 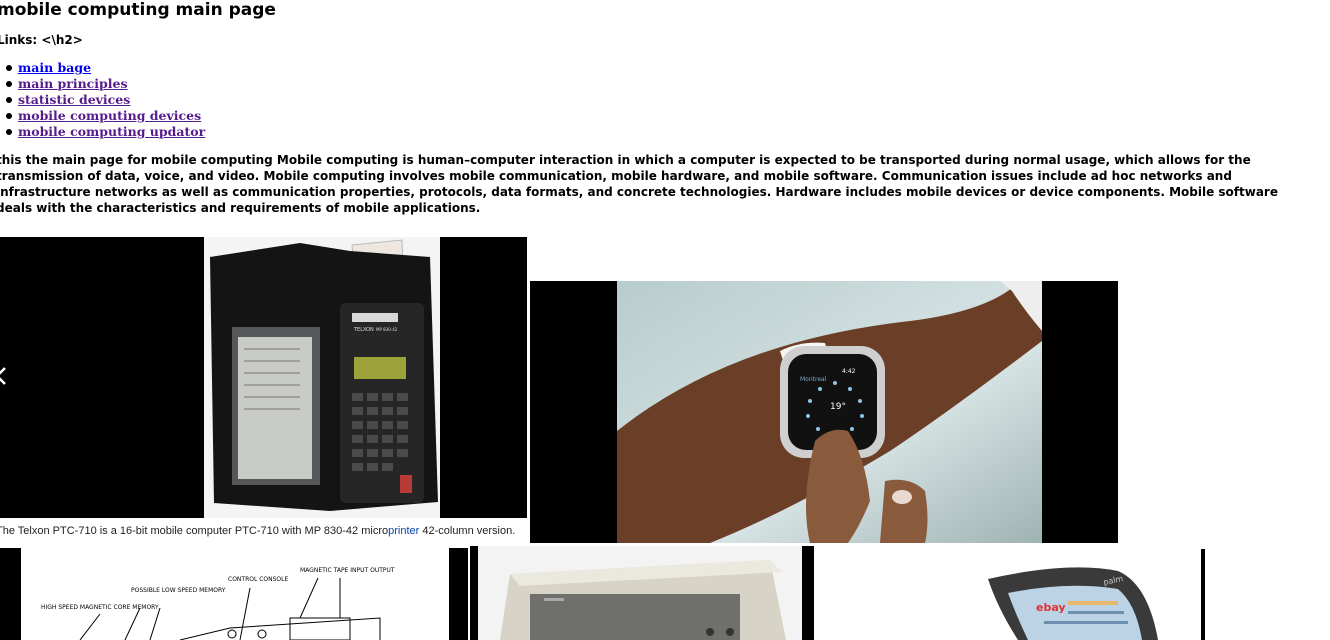 I want to click on pda-screen-logo: ebay, so click(x=1051, y=607).